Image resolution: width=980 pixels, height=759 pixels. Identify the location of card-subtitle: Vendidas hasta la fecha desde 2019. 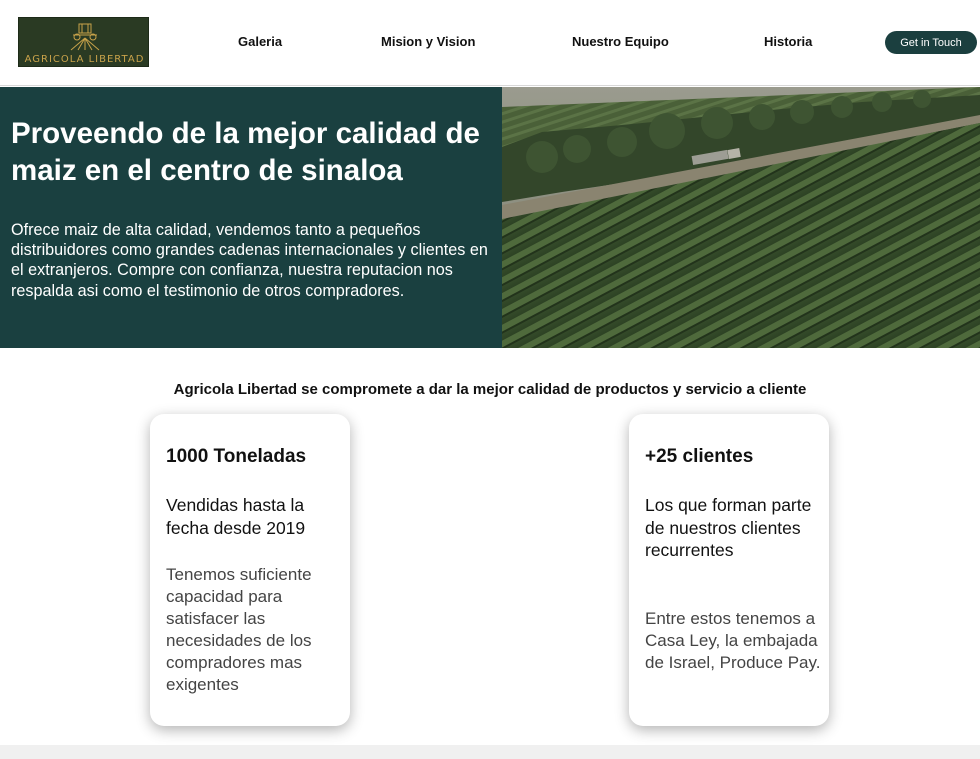
(236, 516).